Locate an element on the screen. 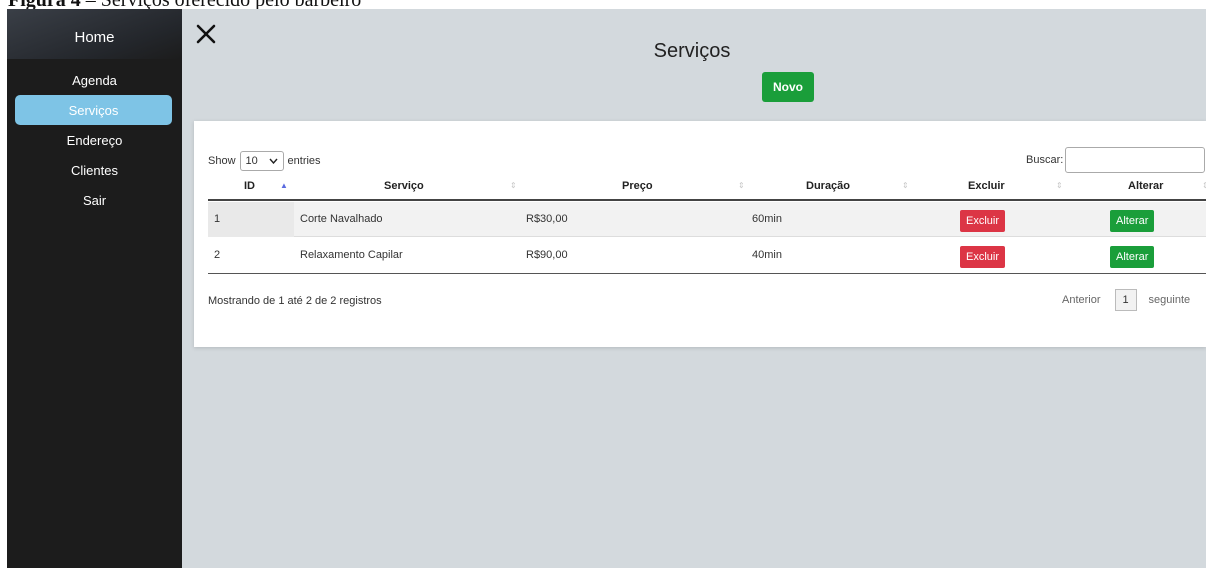 Image resolution: width=1206 pixels, height=568 pixels. table-info: Mostrando de 1 até 2 de 2 registros is located at coordinates (295, 301).